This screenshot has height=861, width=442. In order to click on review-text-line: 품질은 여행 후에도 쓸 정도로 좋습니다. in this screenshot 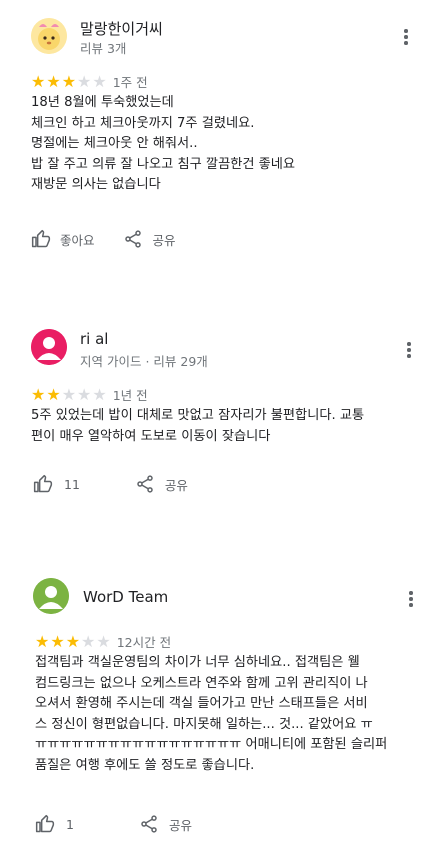, I will do `click(145, 765)`.